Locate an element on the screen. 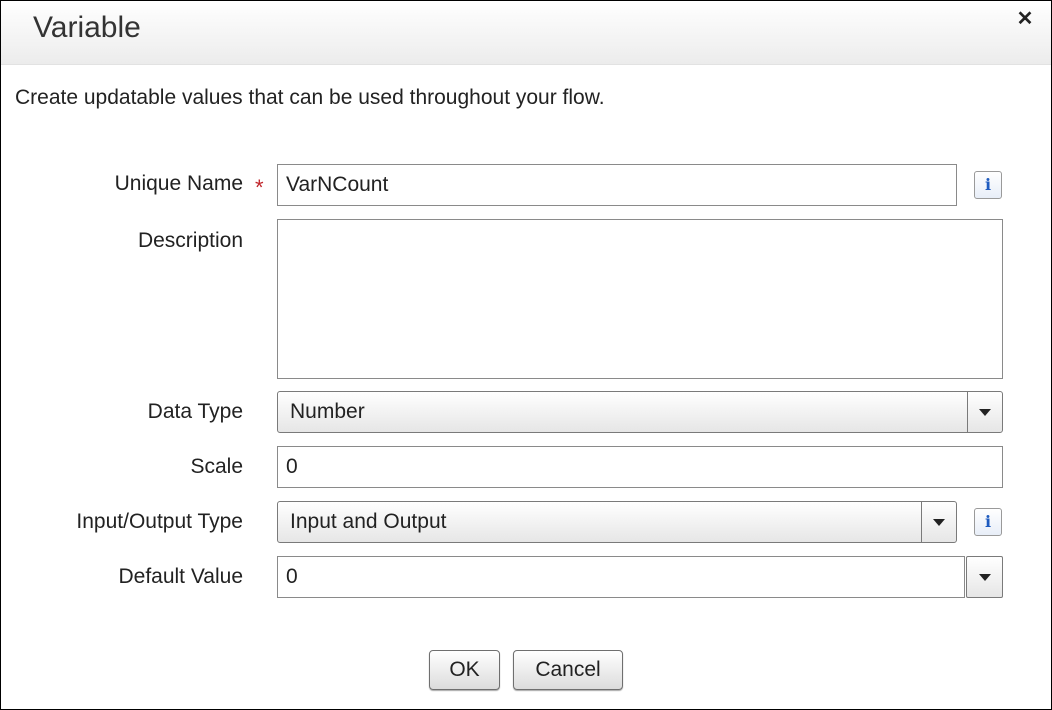  io-type-dropdown-button is located at coordinates (938, 522).